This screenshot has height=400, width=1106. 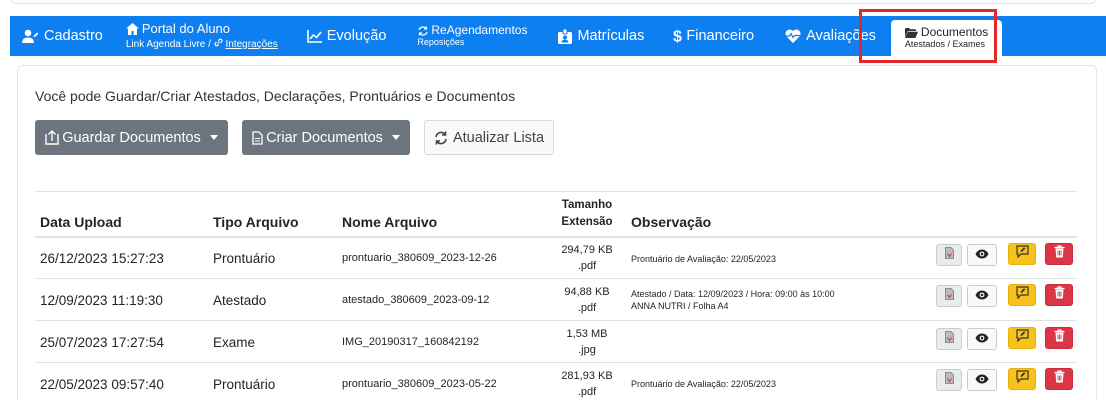 What do you see at coordinates (102, 384) in the screenshot?
I see `cell-data-upload: 22/05/2023 09:57:40` at bounding box center [102, 384].